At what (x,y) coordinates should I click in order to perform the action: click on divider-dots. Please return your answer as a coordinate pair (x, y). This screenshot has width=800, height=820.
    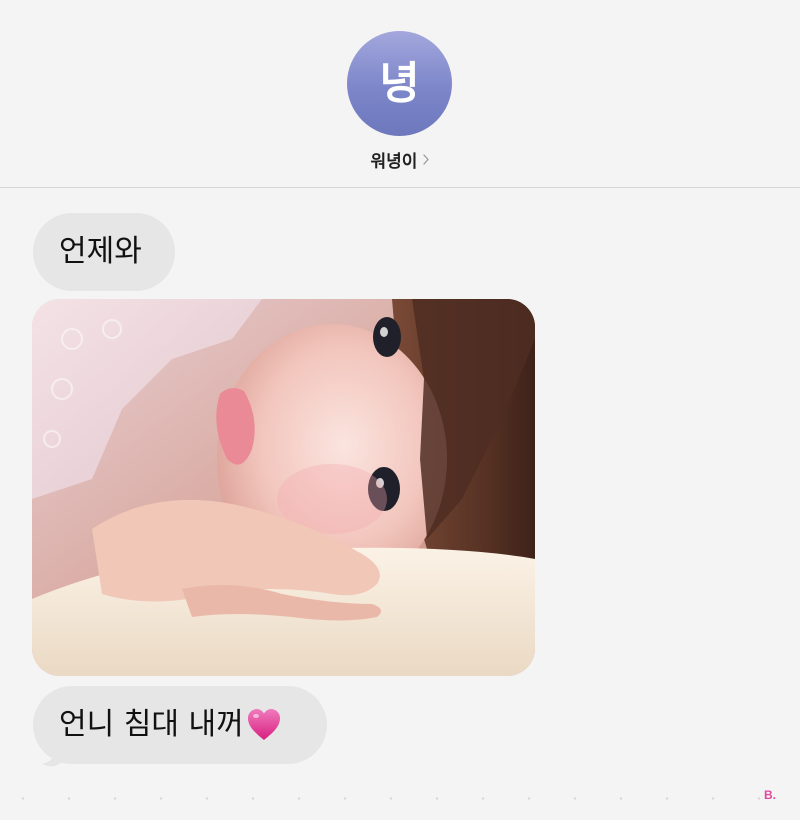
    Looking at the image, I should click on (380, 798).